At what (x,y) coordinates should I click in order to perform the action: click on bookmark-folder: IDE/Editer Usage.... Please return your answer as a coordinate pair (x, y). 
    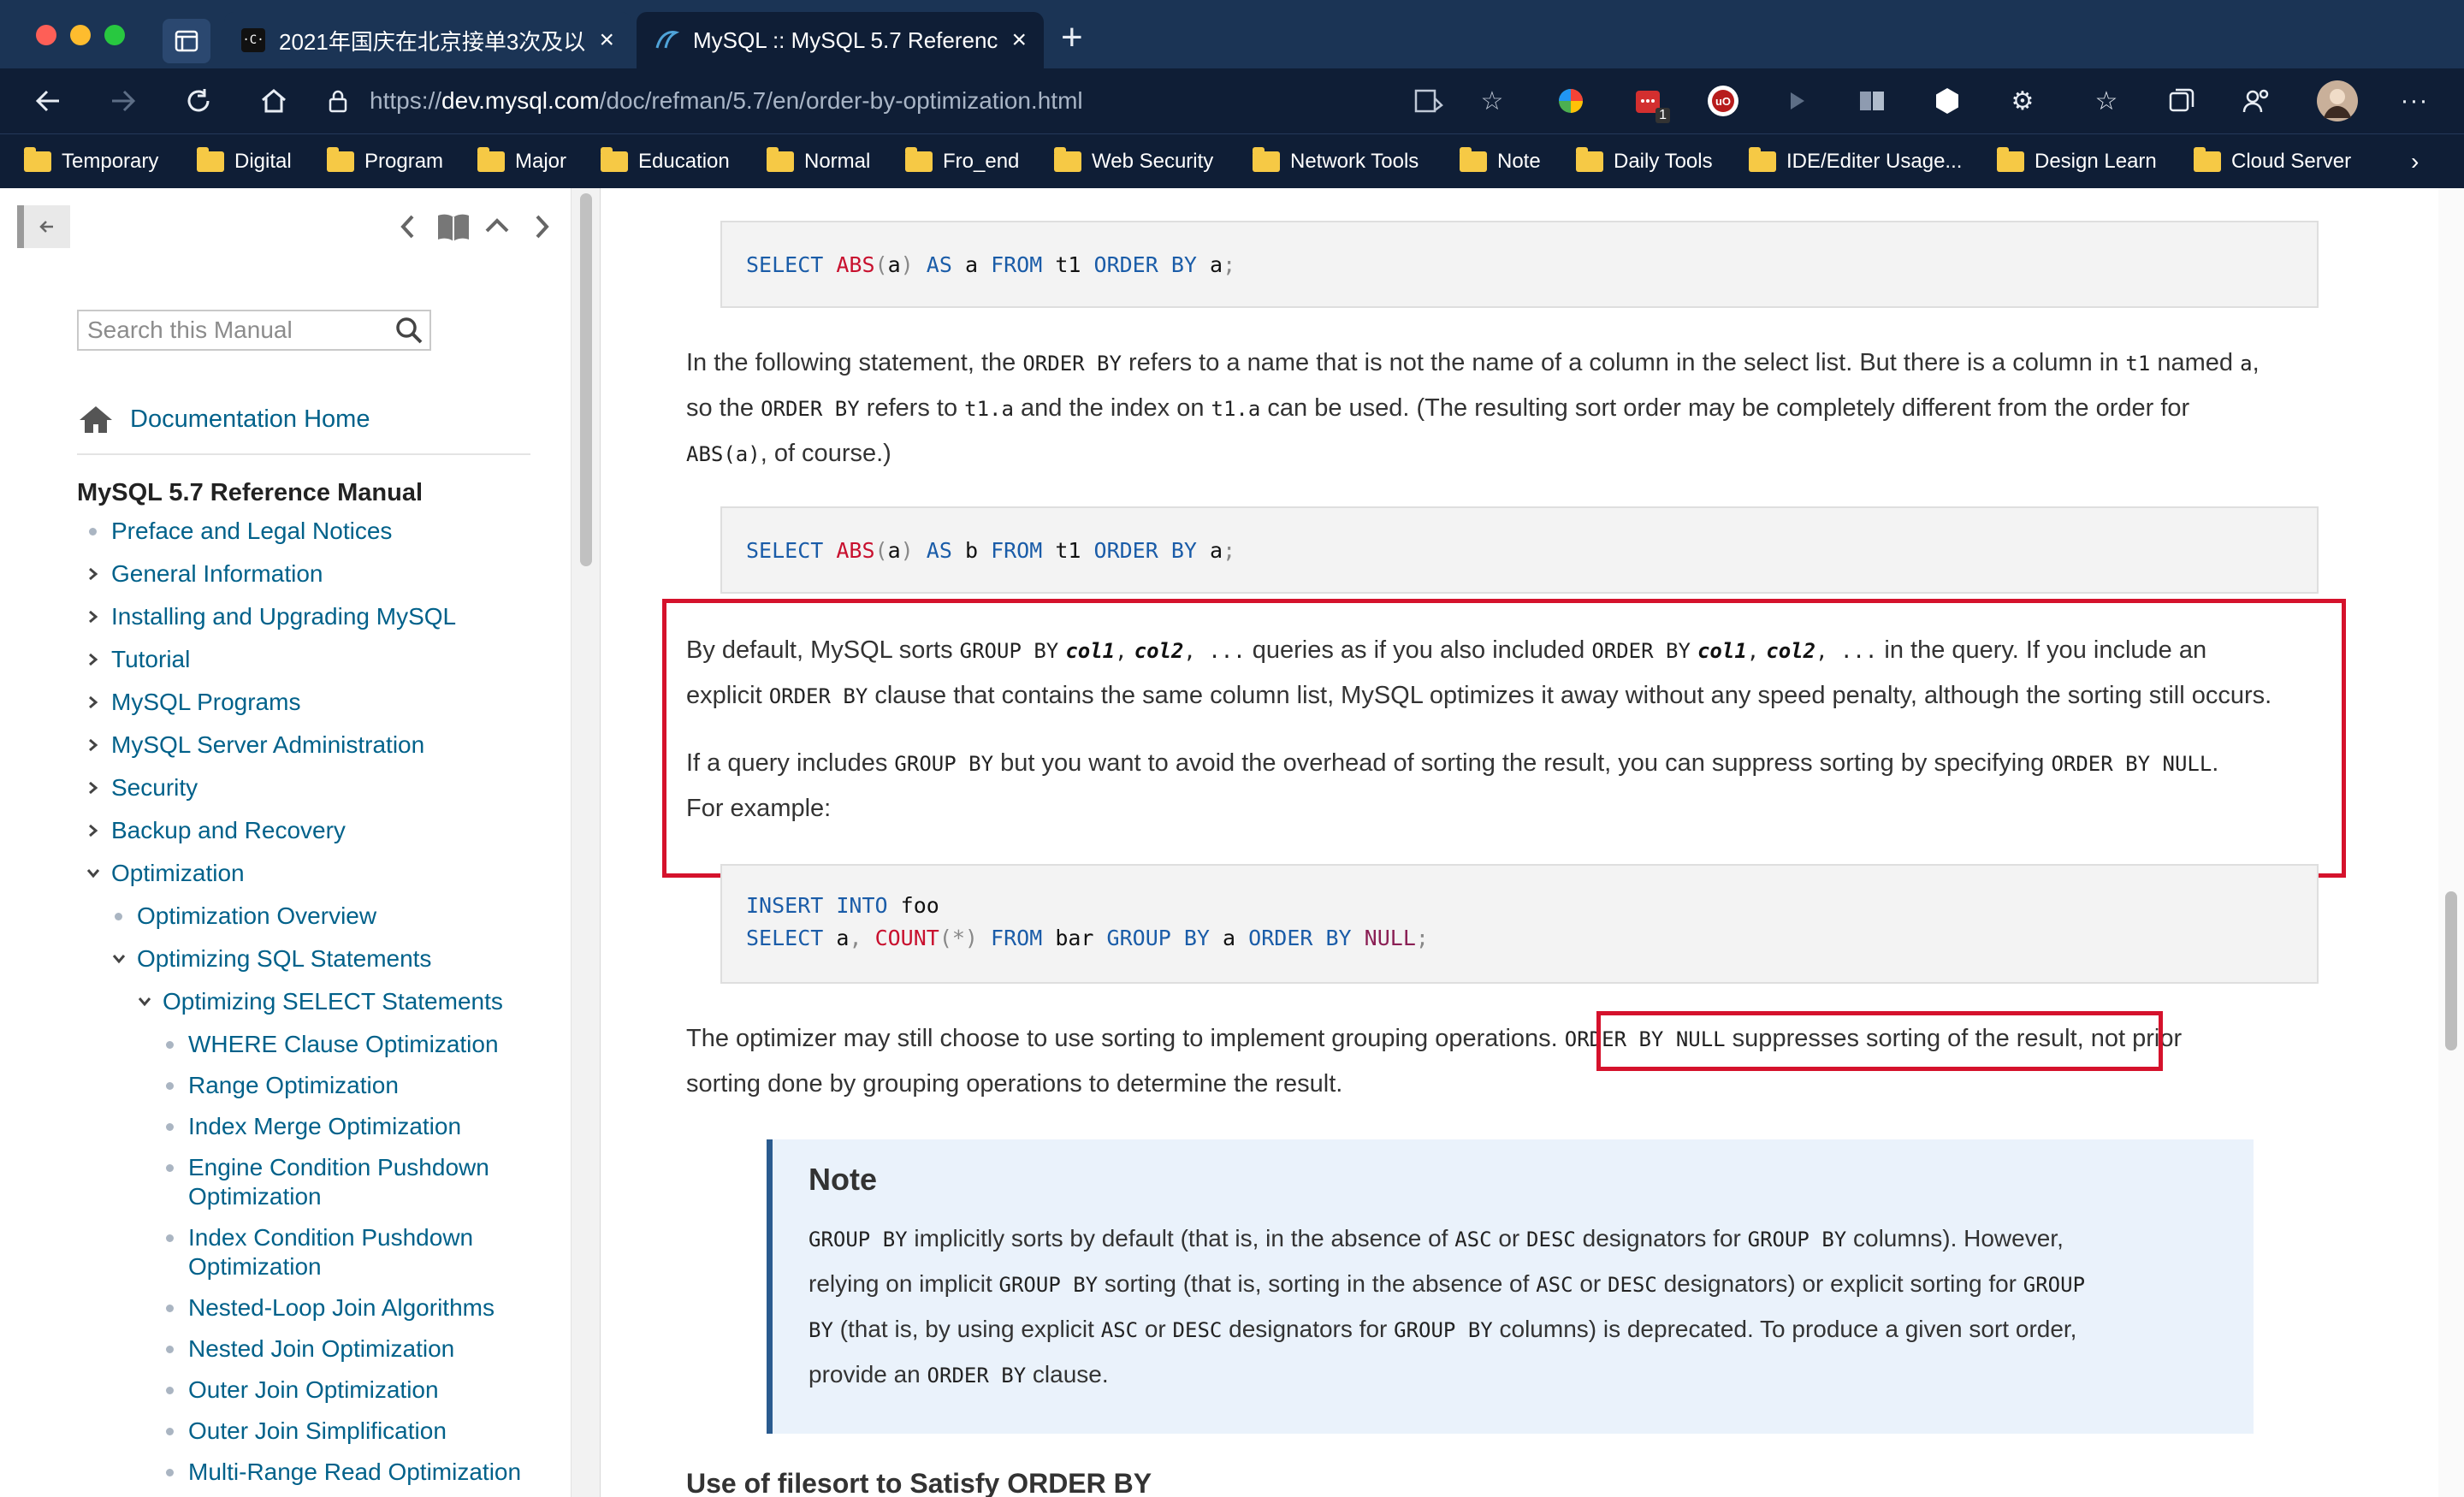
    Looking at the image, I should click on (1855, 161).